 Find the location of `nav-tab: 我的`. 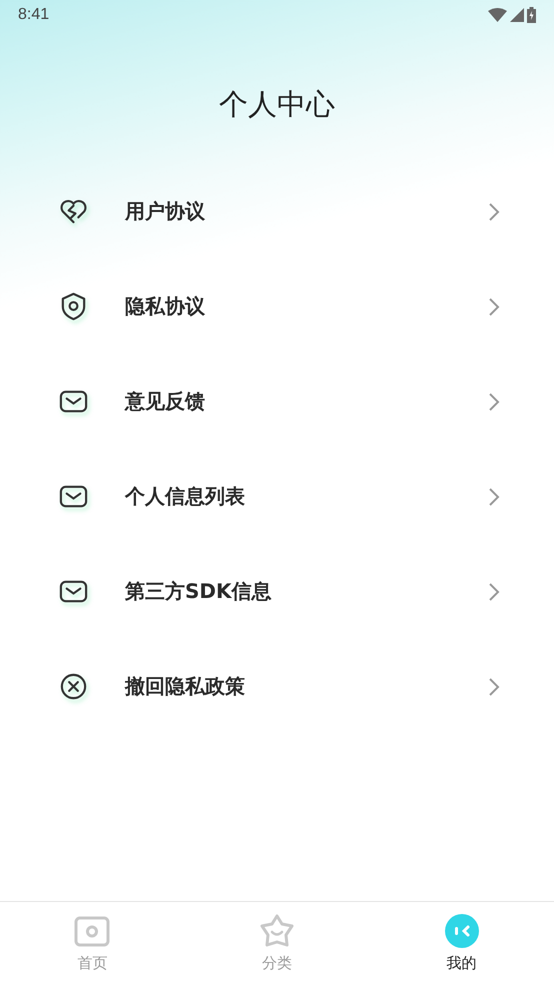

nav-tab: 我的 is located at coordinates (461, 943).